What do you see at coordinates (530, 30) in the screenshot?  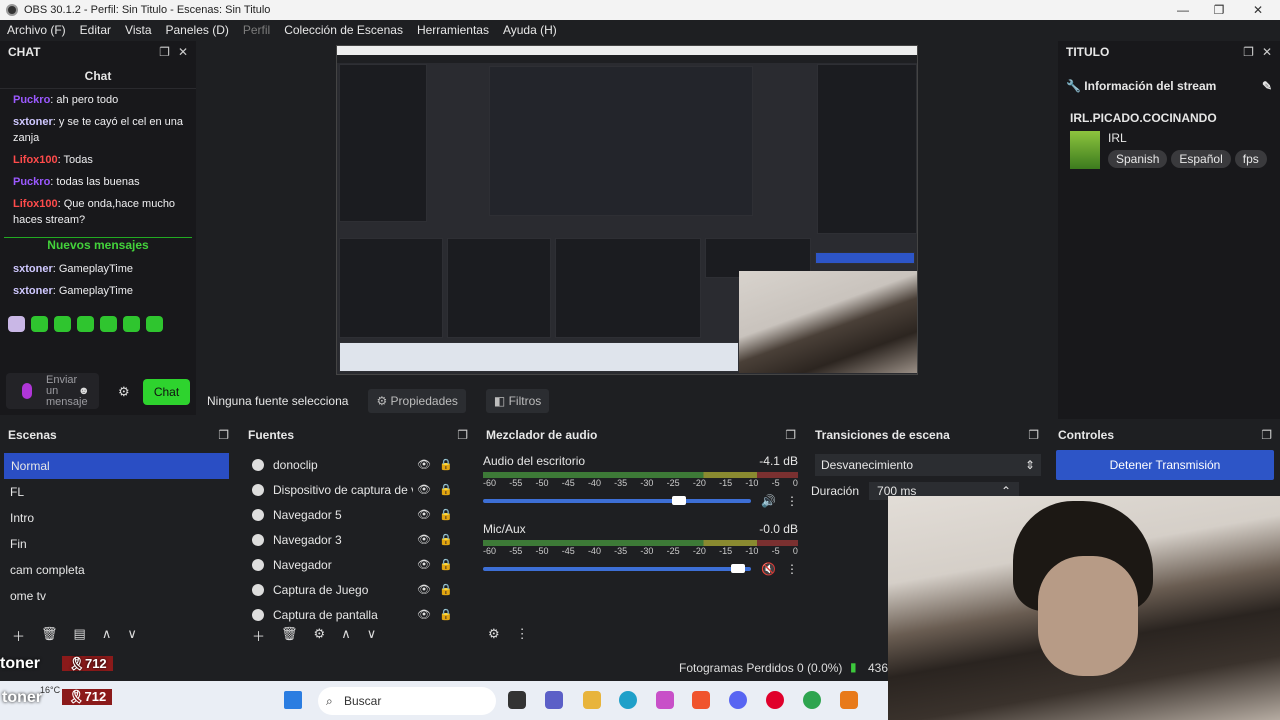 I see `menu-ayuda: Ayuda (H)` at bounding box center [530, 30].